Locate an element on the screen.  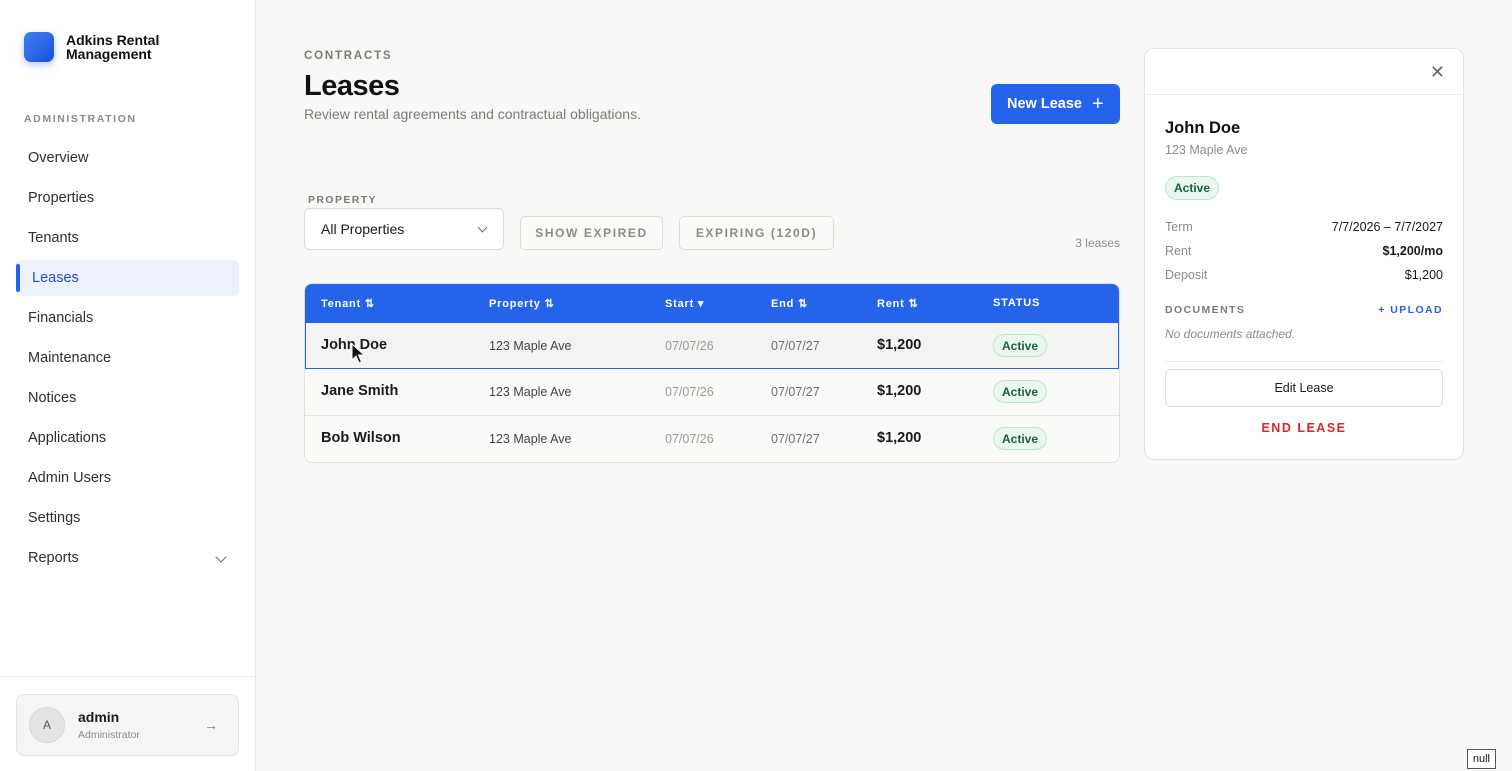
sidebar-item-financials: Financials is located at coordinates (127, 318).